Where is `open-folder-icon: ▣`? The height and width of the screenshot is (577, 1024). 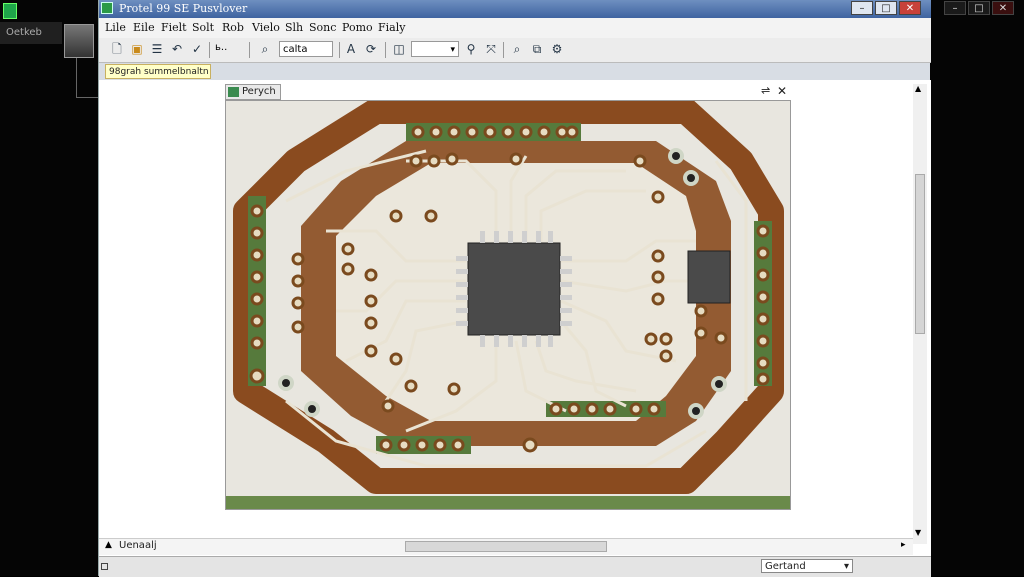 open-folder-icon: ▣ is located at coordinates (137, 49).